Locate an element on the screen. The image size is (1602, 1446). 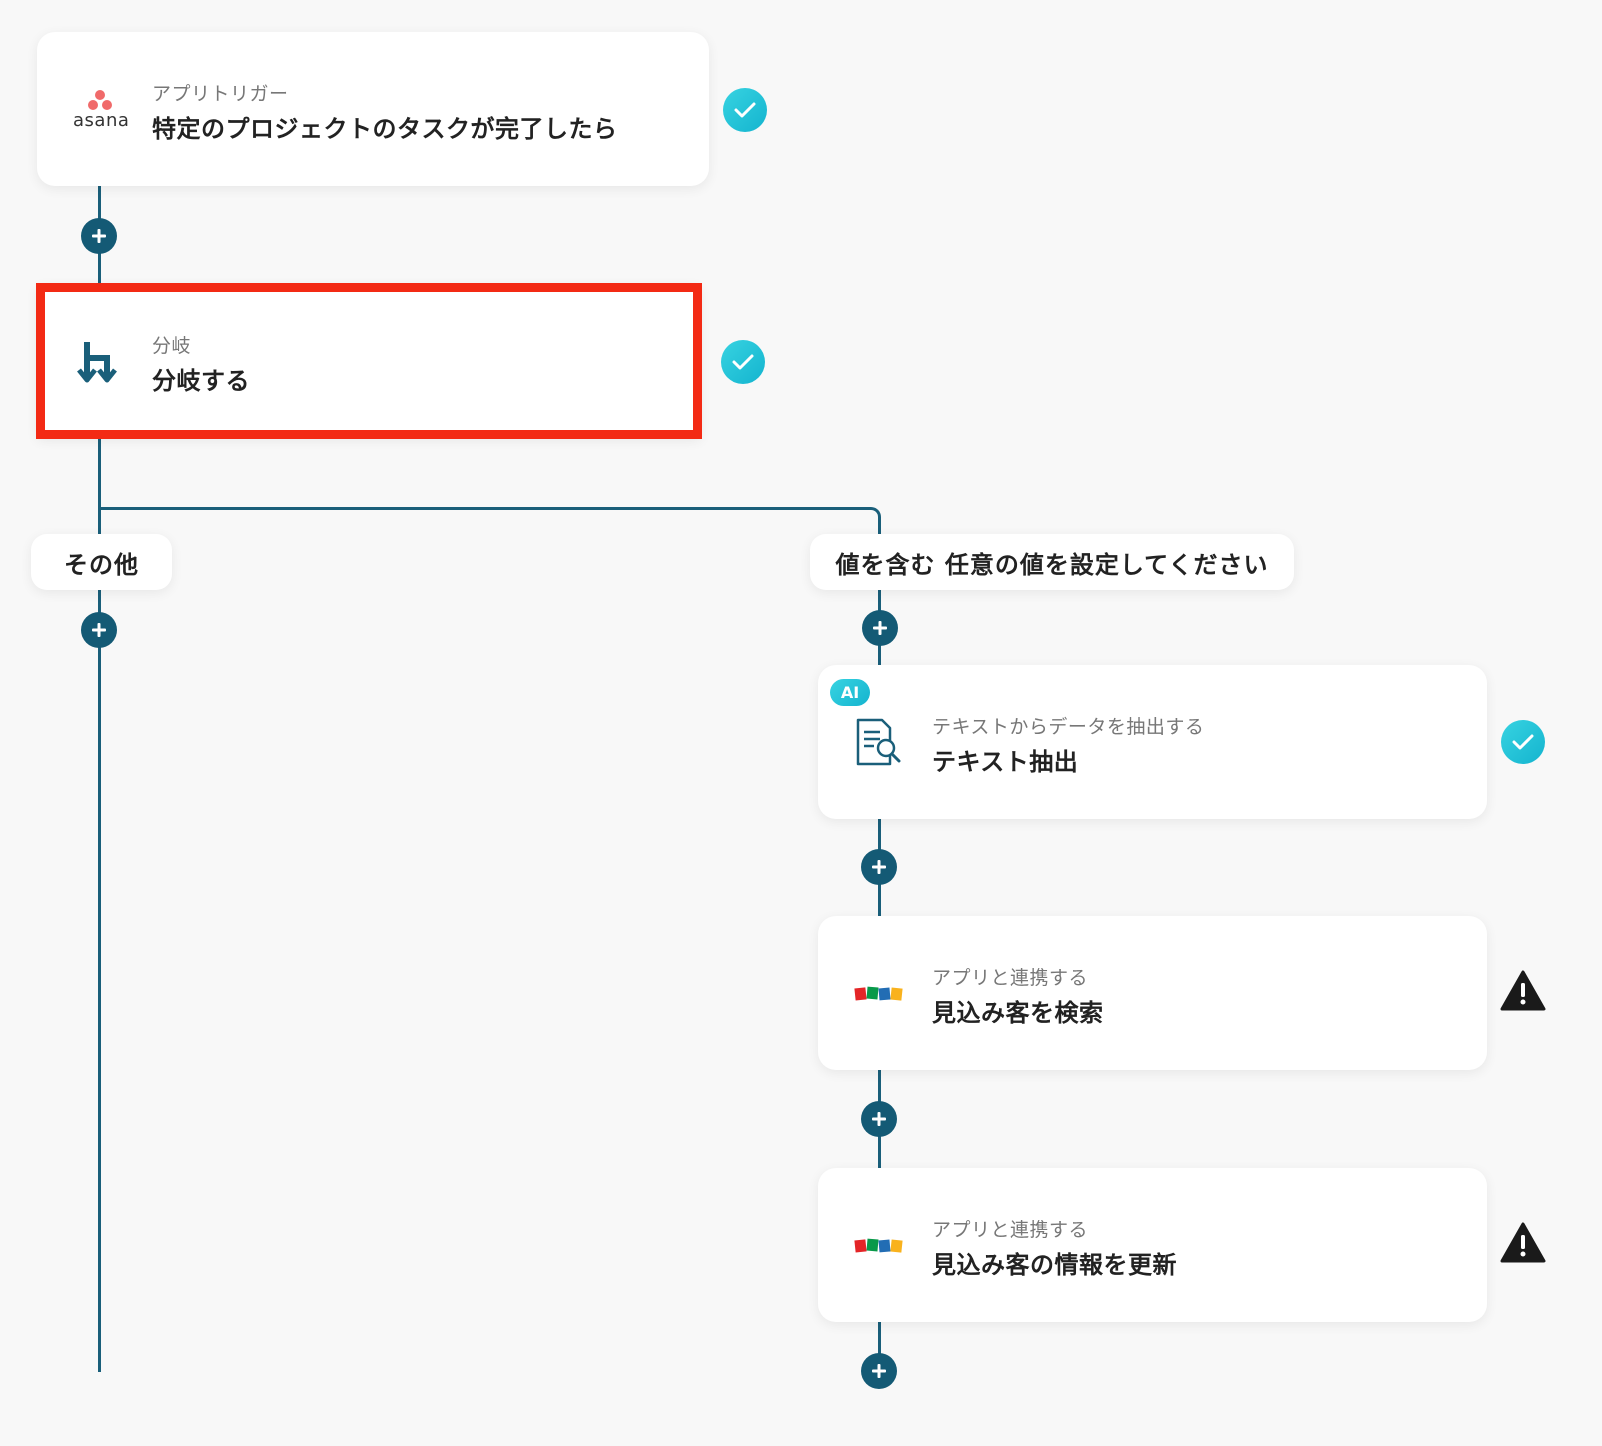
trigger-sub-label: アプリトリガー is located at coordinates (220, 94).